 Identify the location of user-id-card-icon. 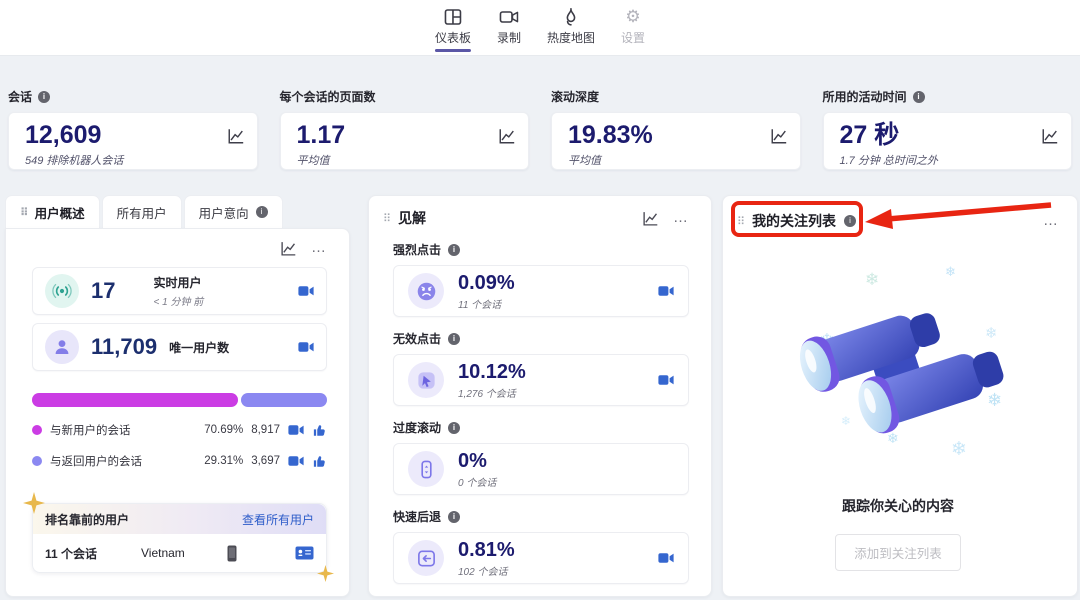
(304, 553).